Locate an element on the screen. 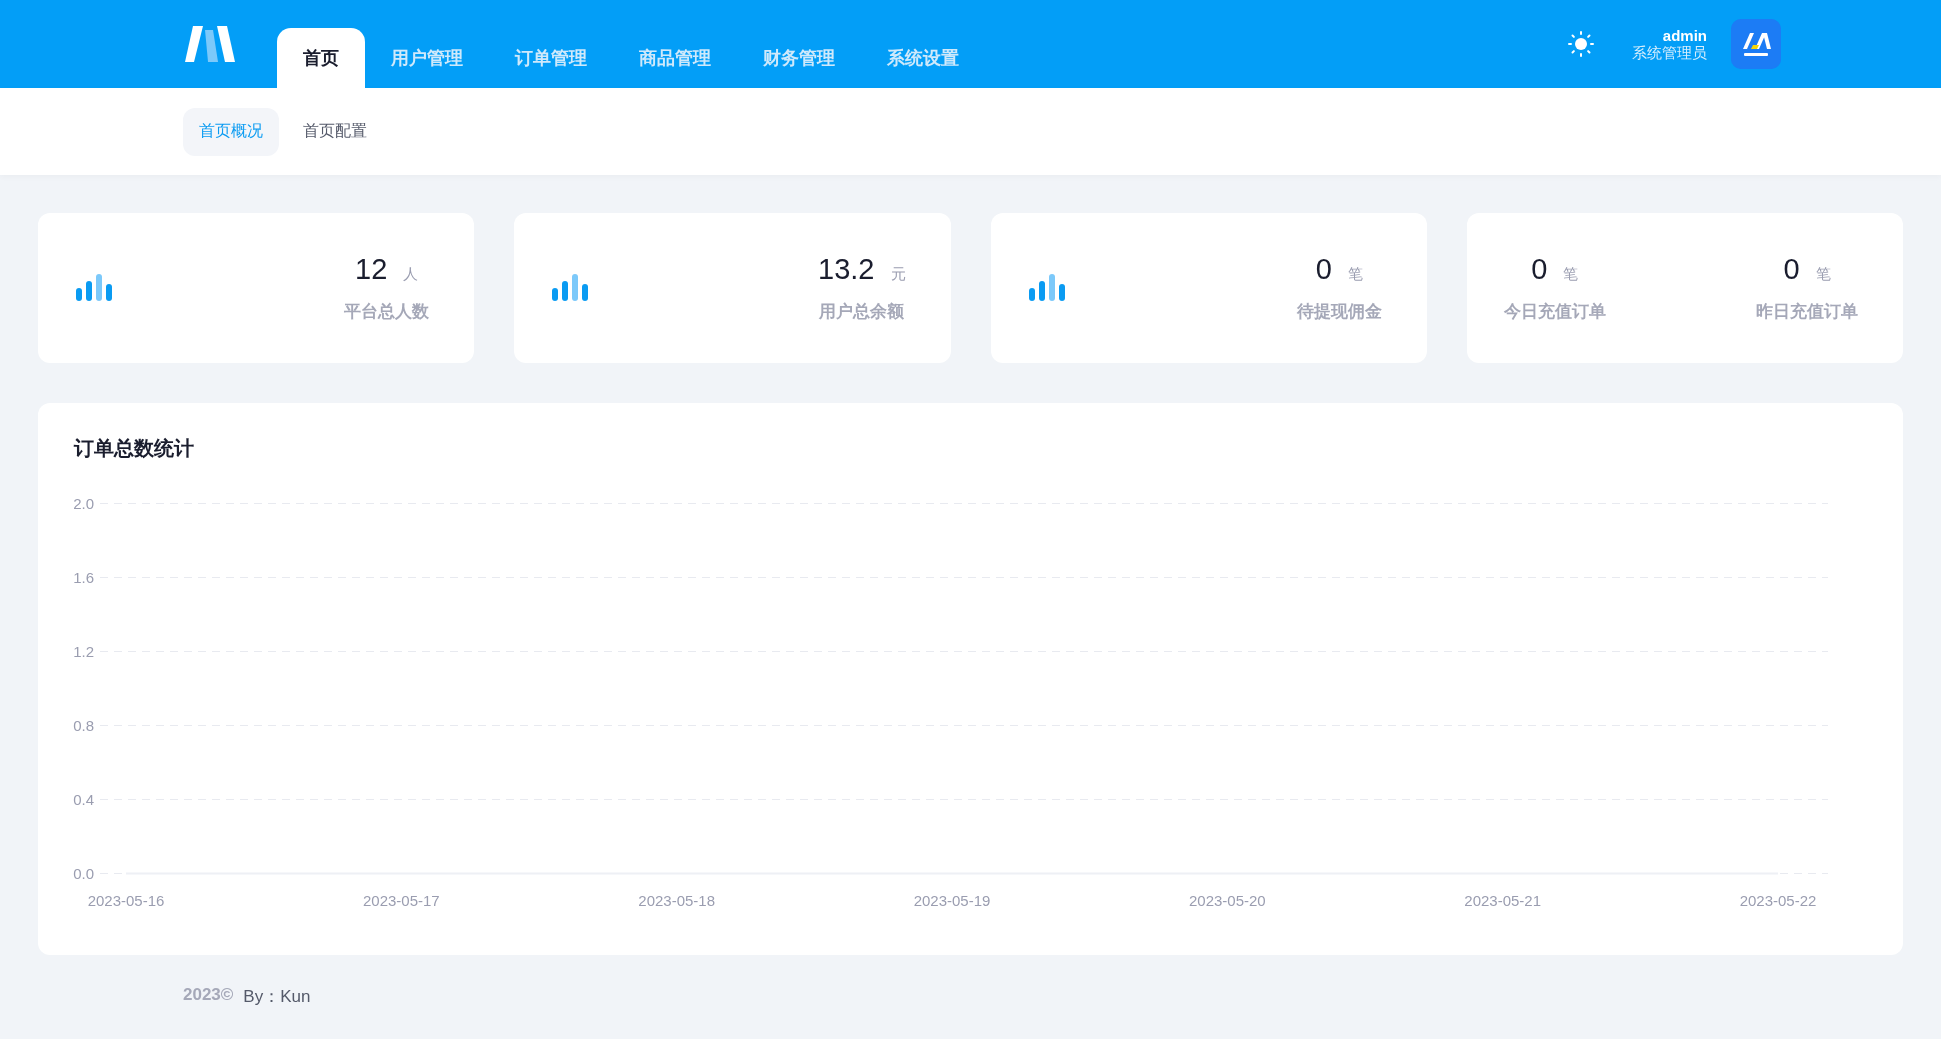 The image size is (1941, 1039). stat-value: 12 is located at coordinates (371, 269).